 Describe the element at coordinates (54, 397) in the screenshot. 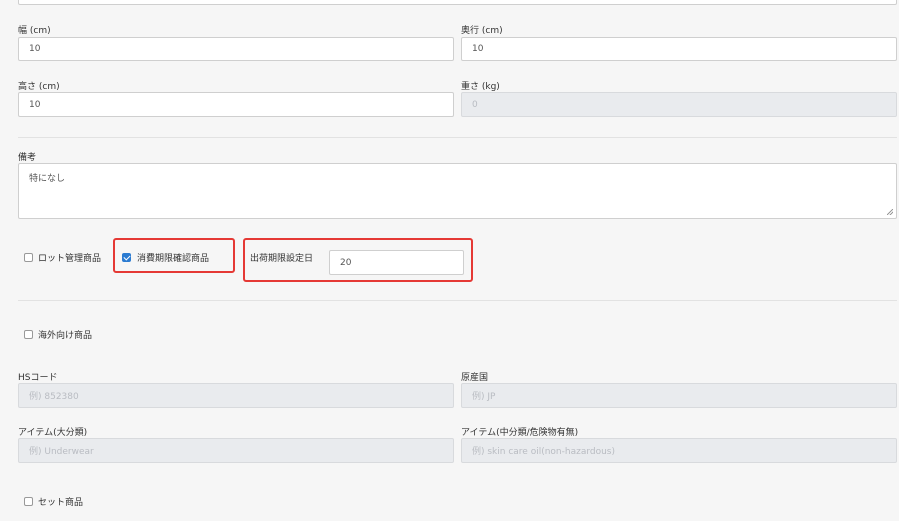

I see `hs-code-placeholder: 例) 852380` at that location.